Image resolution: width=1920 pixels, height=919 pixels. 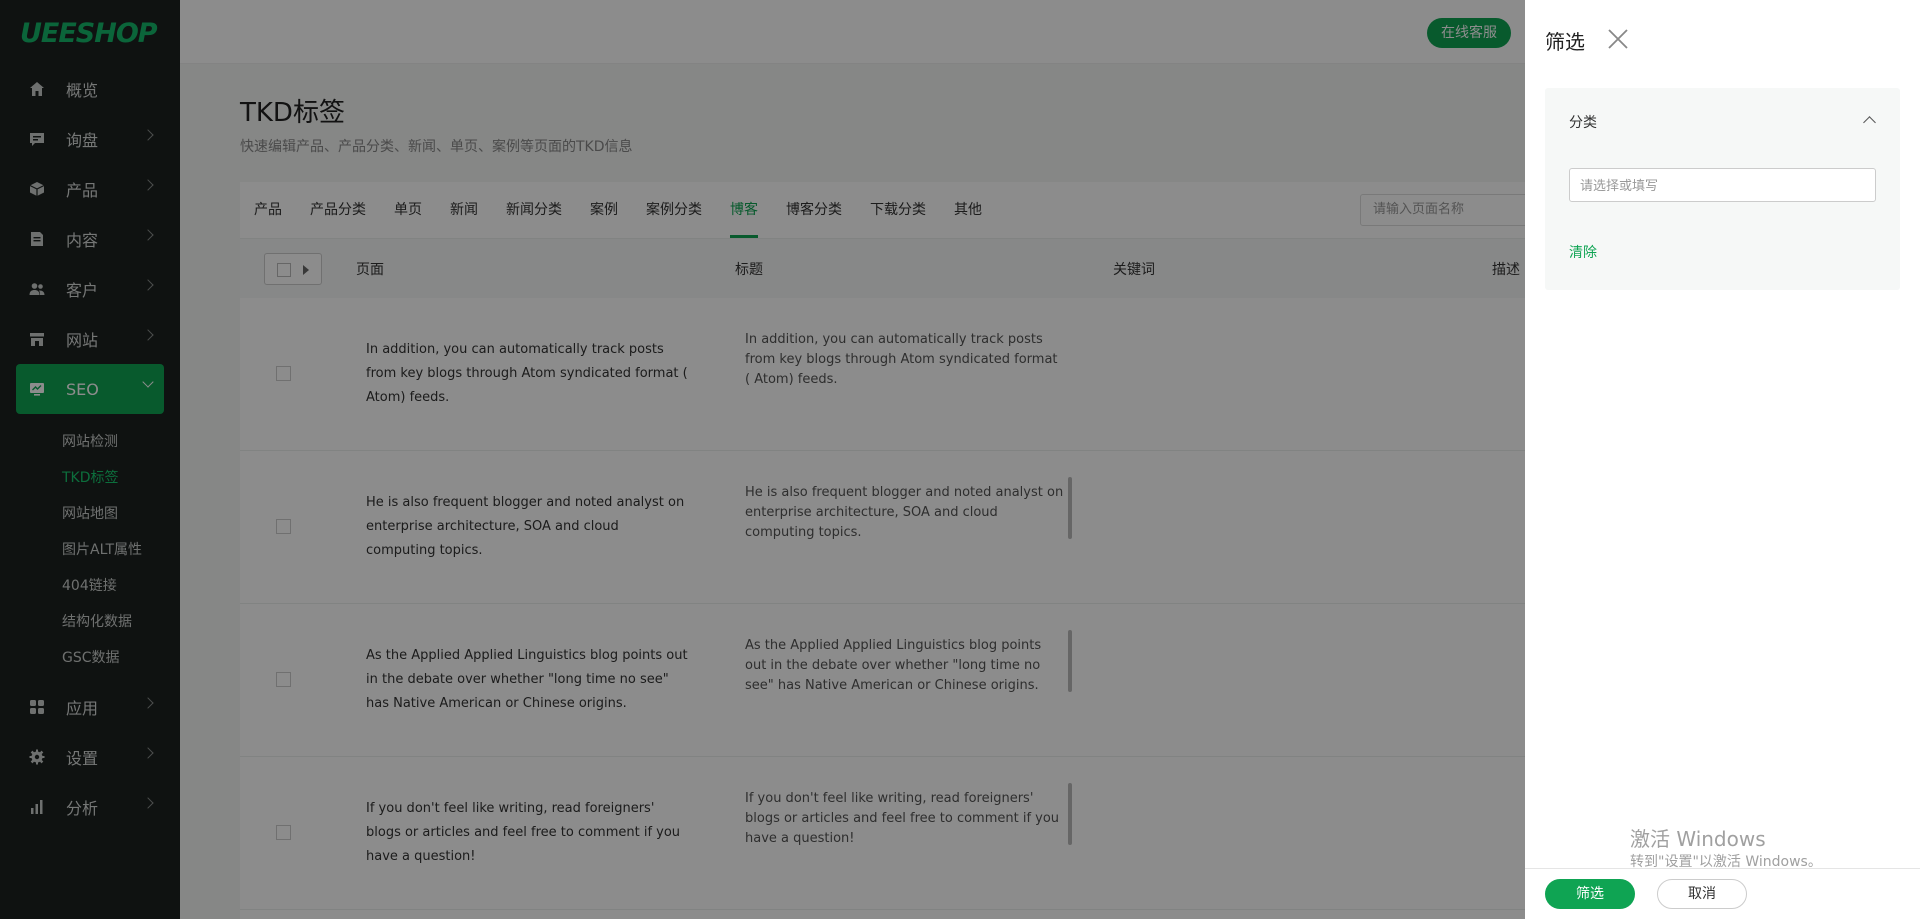 What do you see at coordinates (1565, 42) in the screenshot?
I see `drawer-title: 筛选` at bounding box center [1565, 42].